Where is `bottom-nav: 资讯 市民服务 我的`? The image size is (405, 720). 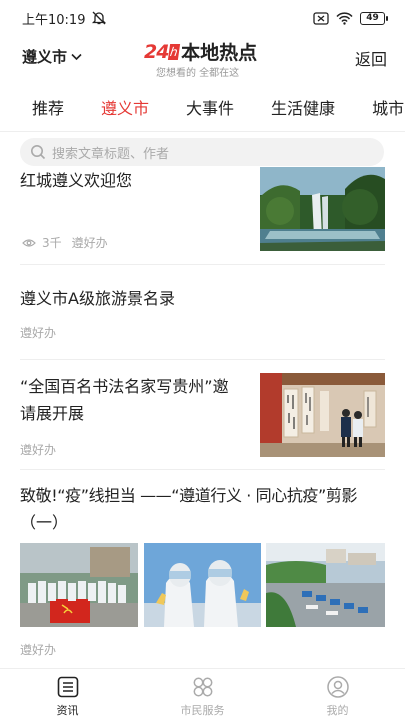
bottom-nav: 资讯 市民服务 我的 is located at coordinates (202, 694).